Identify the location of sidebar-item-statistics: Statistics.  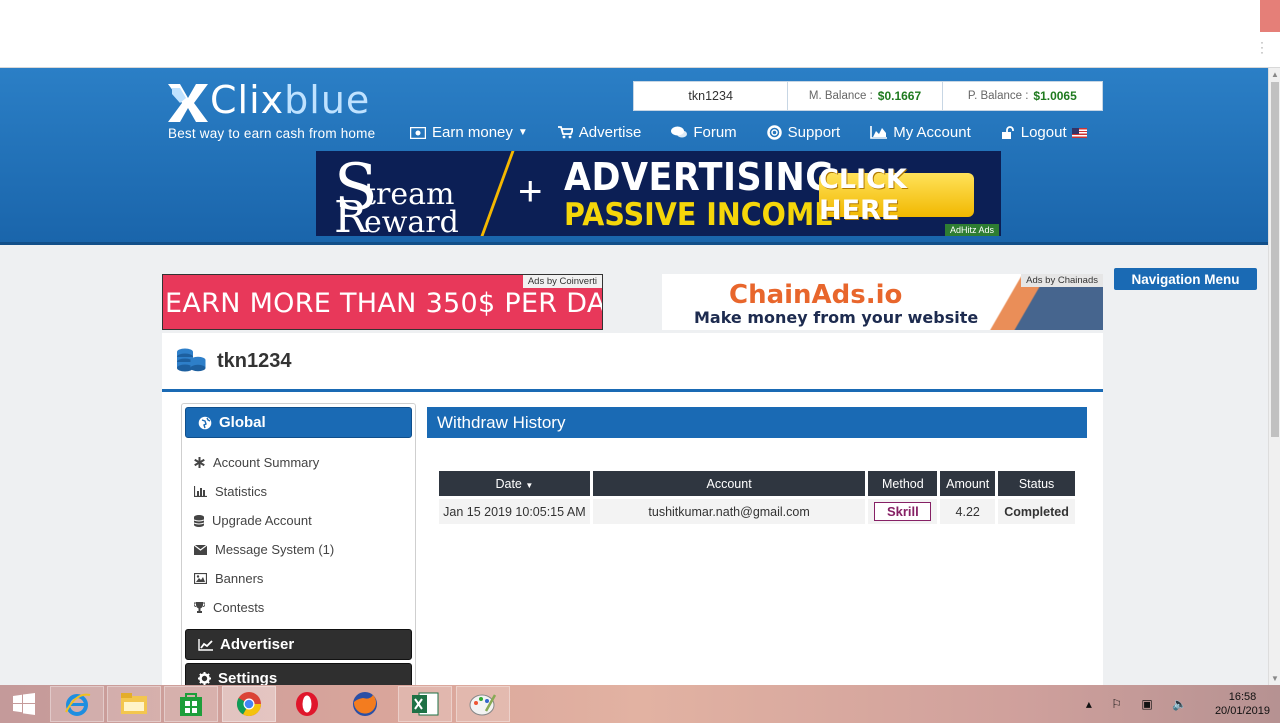
(304, 491).